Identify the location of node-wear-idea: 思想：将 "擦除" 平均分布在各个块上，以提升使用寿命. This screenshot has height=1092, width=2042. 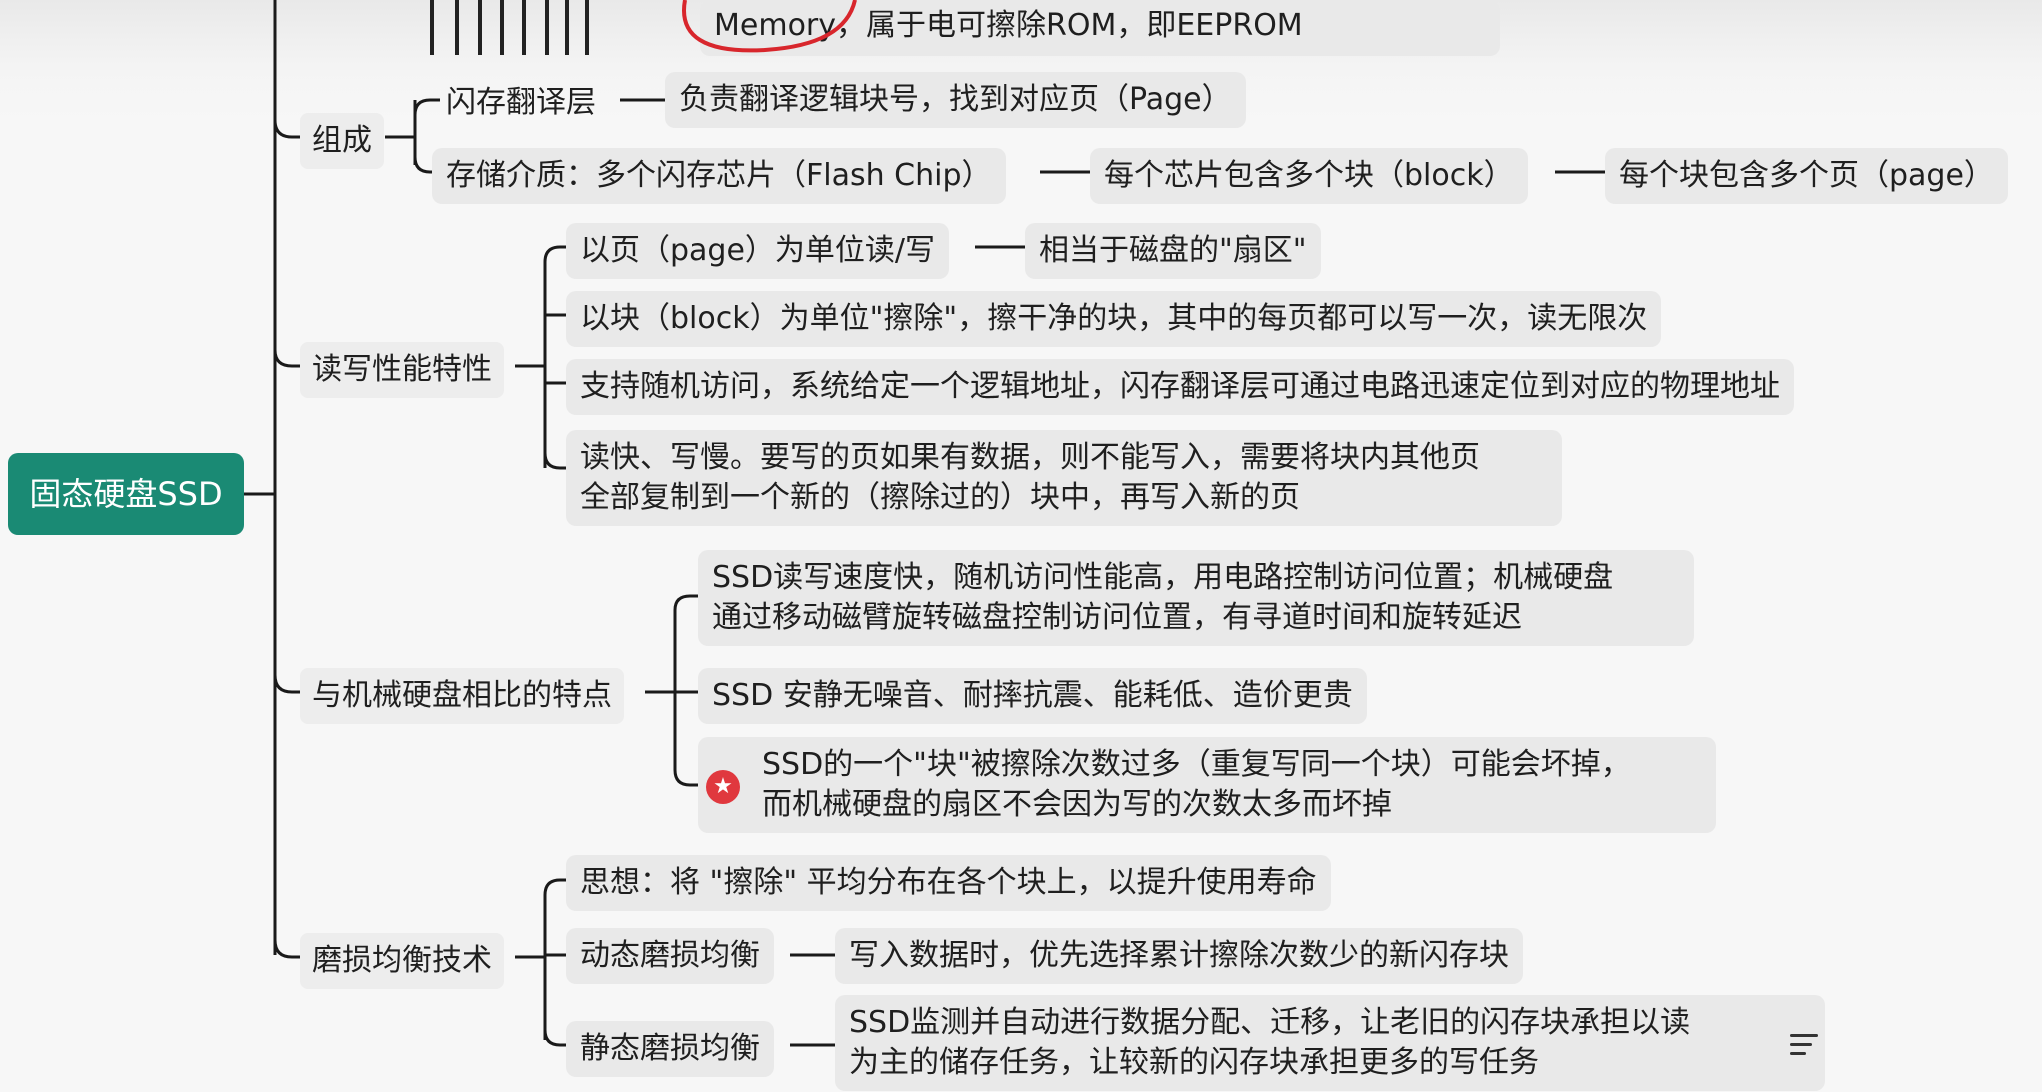
(948, 883).